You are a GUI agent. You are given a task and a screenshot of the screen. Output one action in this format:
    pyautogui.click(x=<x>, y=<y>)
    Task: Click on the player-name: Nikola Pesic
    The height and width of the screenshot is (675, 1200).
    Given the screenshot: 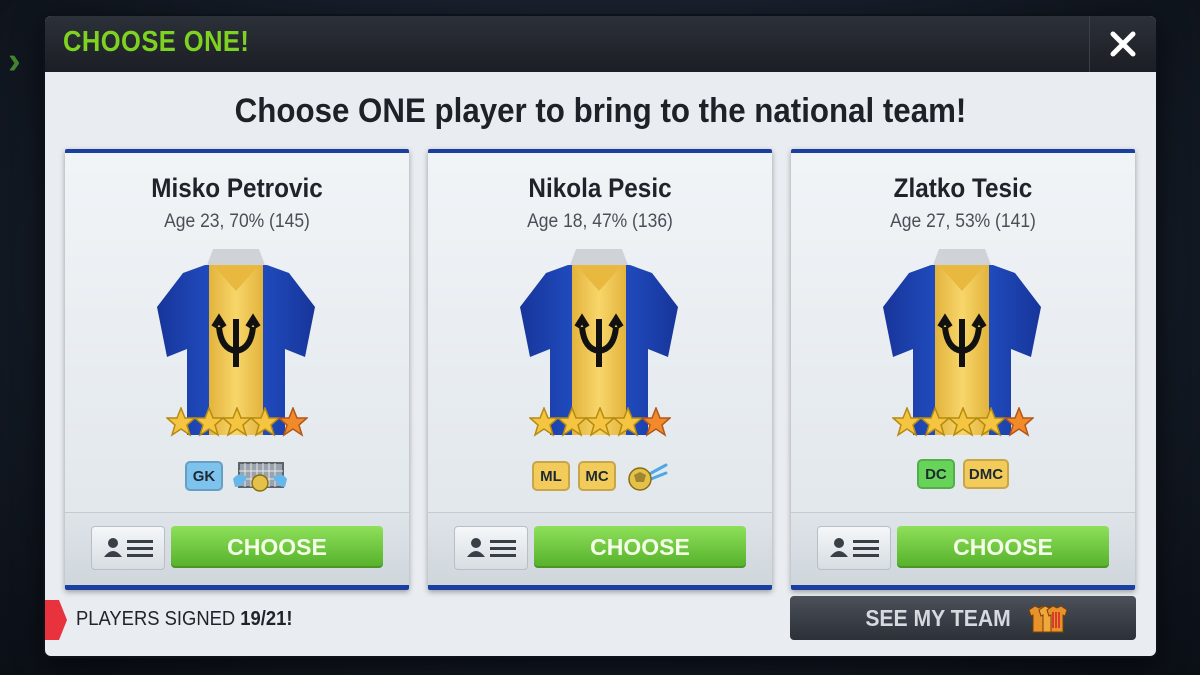 What is the action you would take?
    pyautogui.click(x=600, y=188)
    